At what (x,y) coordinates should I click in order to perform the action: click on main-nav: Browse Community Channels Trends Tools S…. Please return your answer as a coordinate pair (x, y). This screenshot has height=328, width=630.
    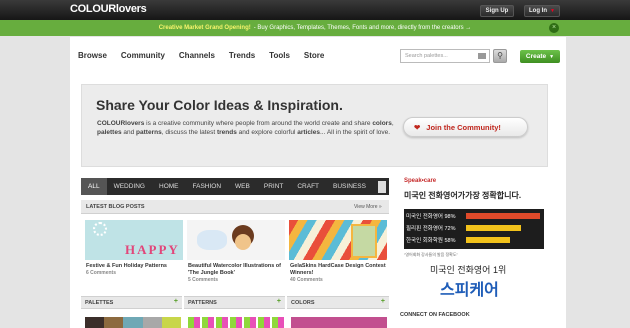
    Looking at the image, I should click on (208, 55).